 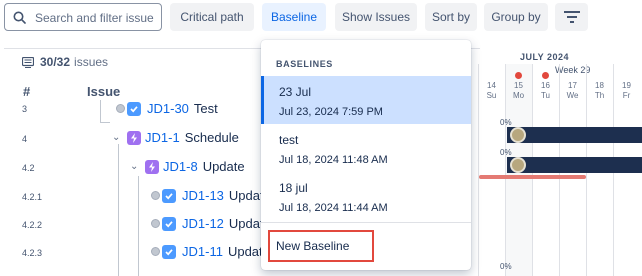 What do you see at coordinates (333, 160) in the screenshot?
I see `baseline-date: Jul 18, 2024 11:48 AM` at bounding box center [333, 160].